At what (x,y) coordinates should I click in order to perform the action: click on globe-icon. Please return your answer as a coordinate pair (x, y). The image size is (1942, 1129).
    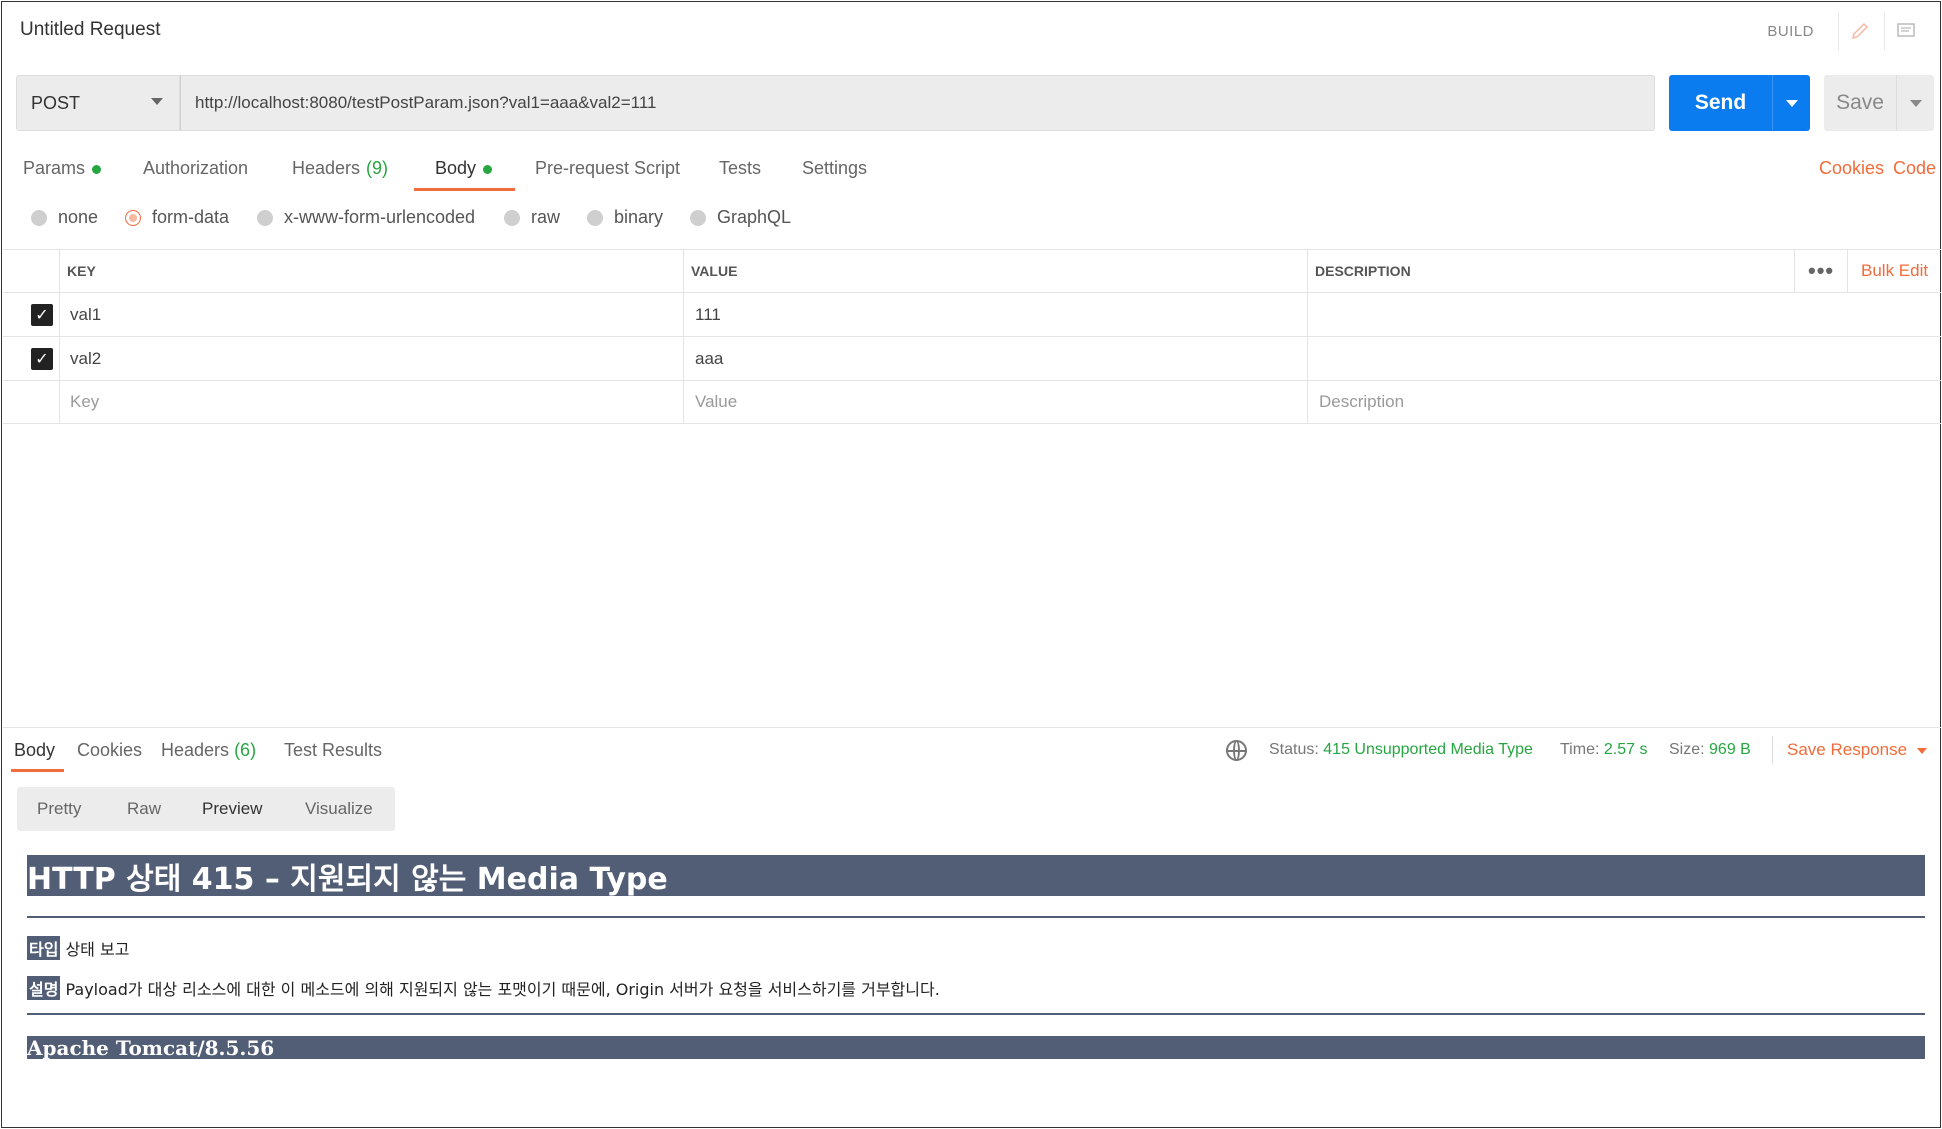
    Looking at the image, I should click on (1236, 750).